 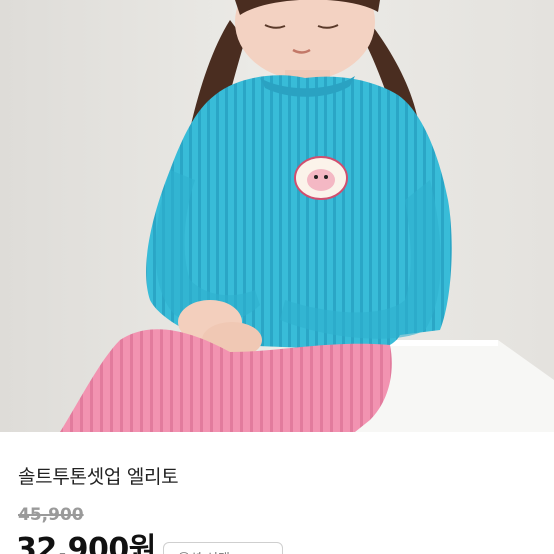 What do you see at coordinates (98, 475) in the screenshot?
I see `product-title: 솔트투톤셋업 엘리토` at bounding box center [98, 475].